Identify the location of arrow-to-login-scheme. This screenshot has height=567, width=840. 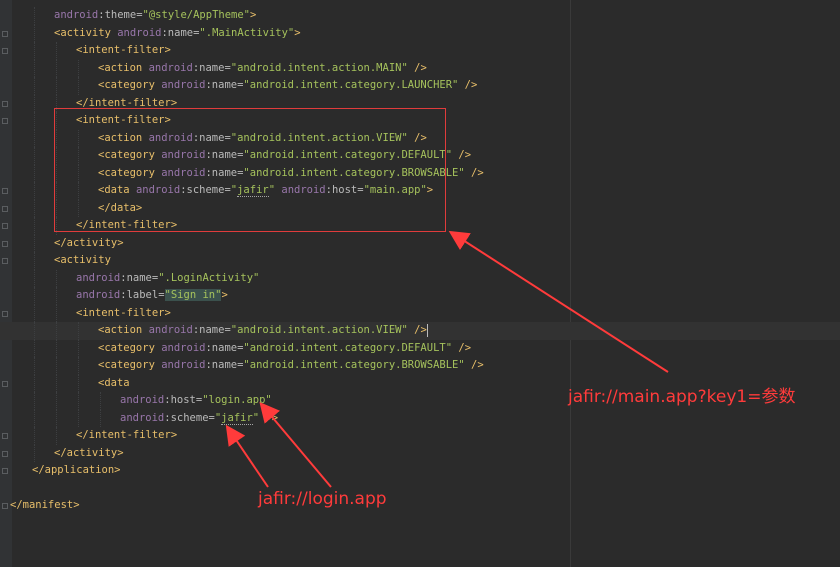
(247, 456).